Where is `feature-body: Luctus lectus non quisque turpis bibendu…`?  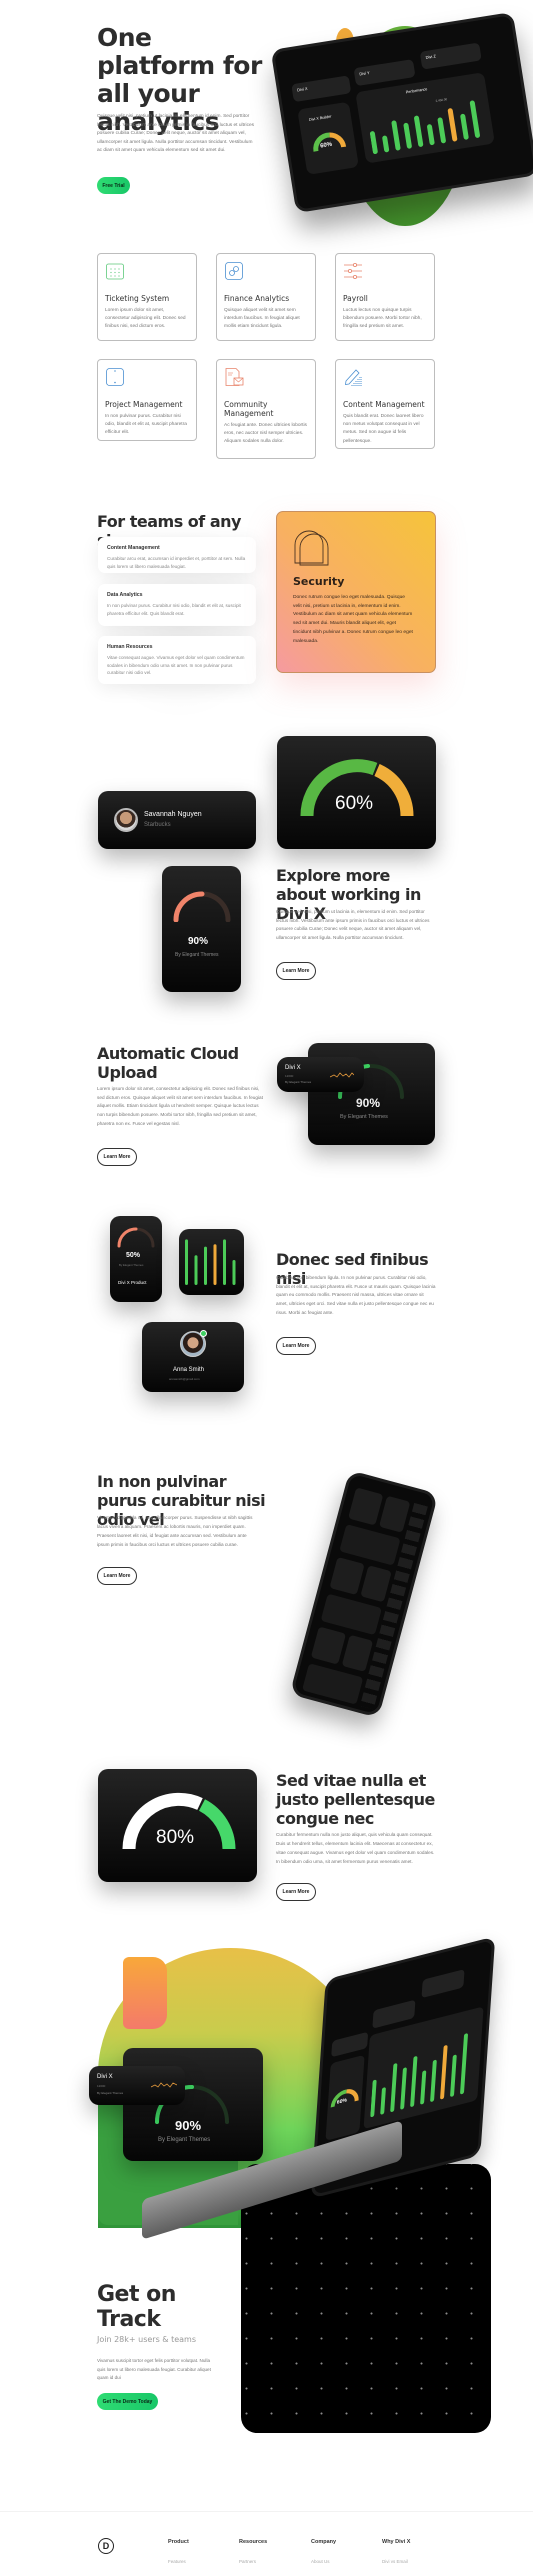 feature-body: Luctus lectus non quisque turpis bibendu… is located at coordinates (382, 319).